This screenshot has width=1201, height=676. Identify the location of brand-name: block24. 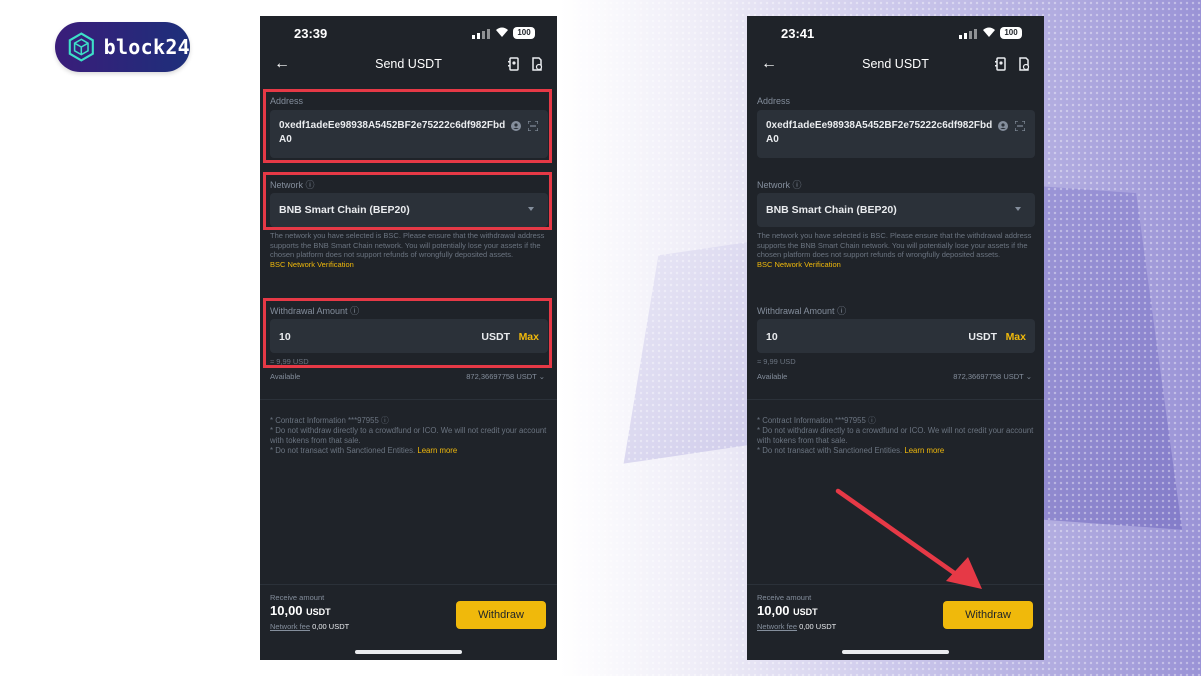
(146, 47).